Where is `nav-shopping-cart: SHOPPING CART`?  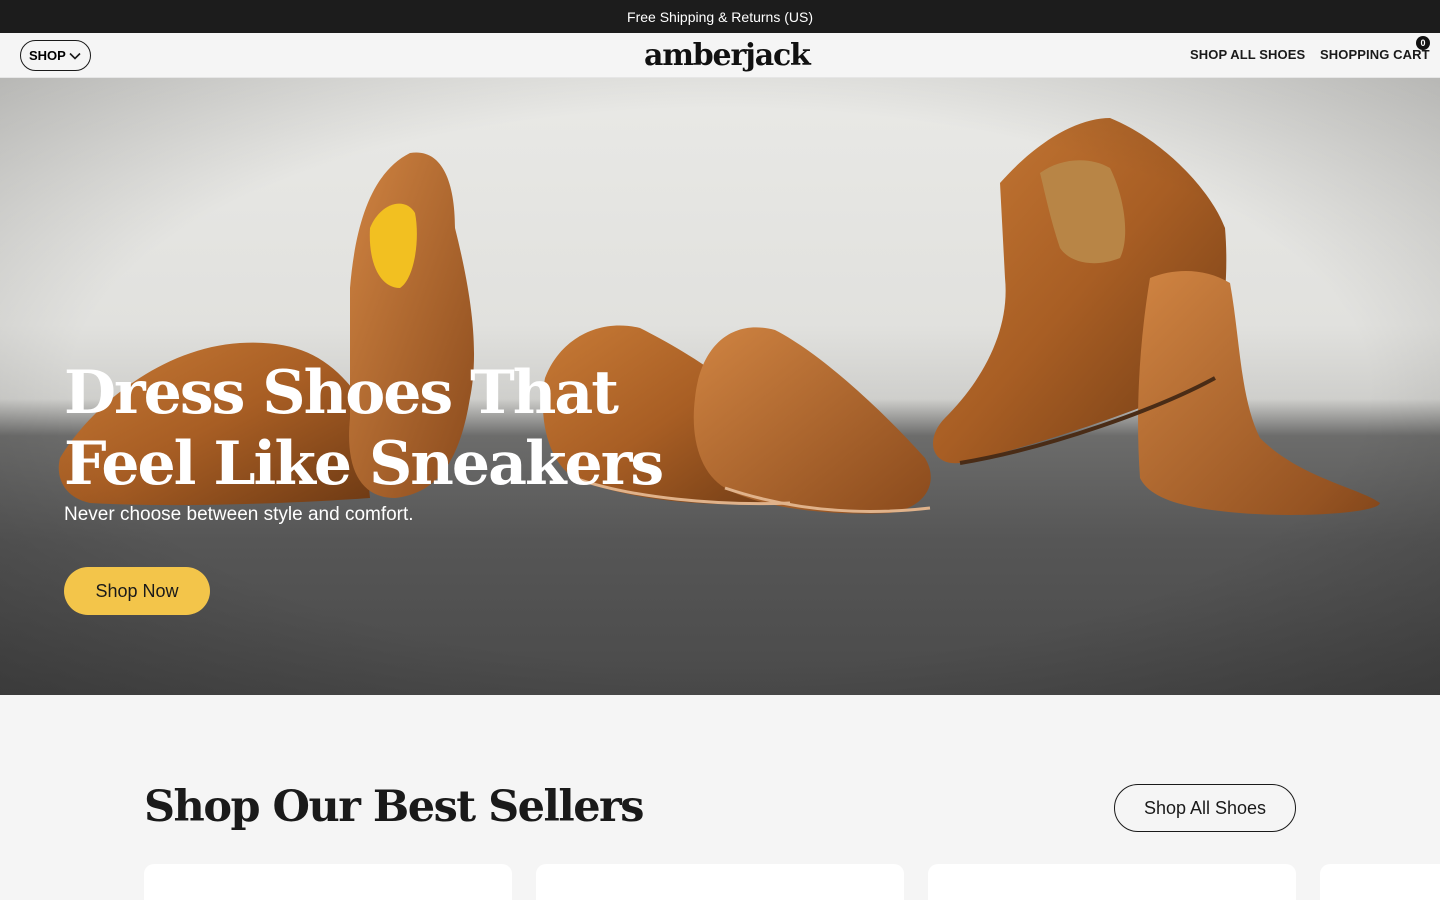
nav-shopping-cart: SHOPPING CART is located at coordinates (1375, 54).